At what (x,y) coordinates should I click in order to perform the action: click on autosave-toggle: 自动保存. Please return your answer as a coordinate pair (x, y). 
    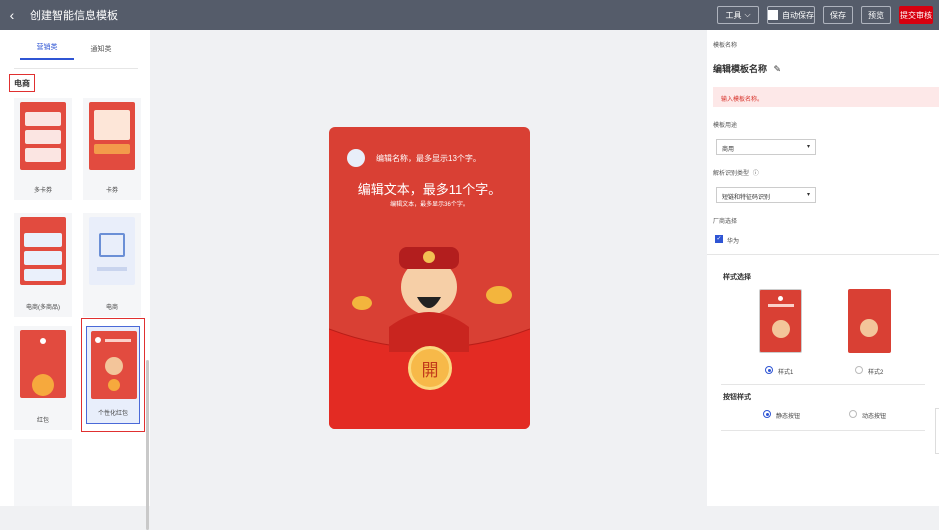
    Looking at the image, I should click on (791, 15).